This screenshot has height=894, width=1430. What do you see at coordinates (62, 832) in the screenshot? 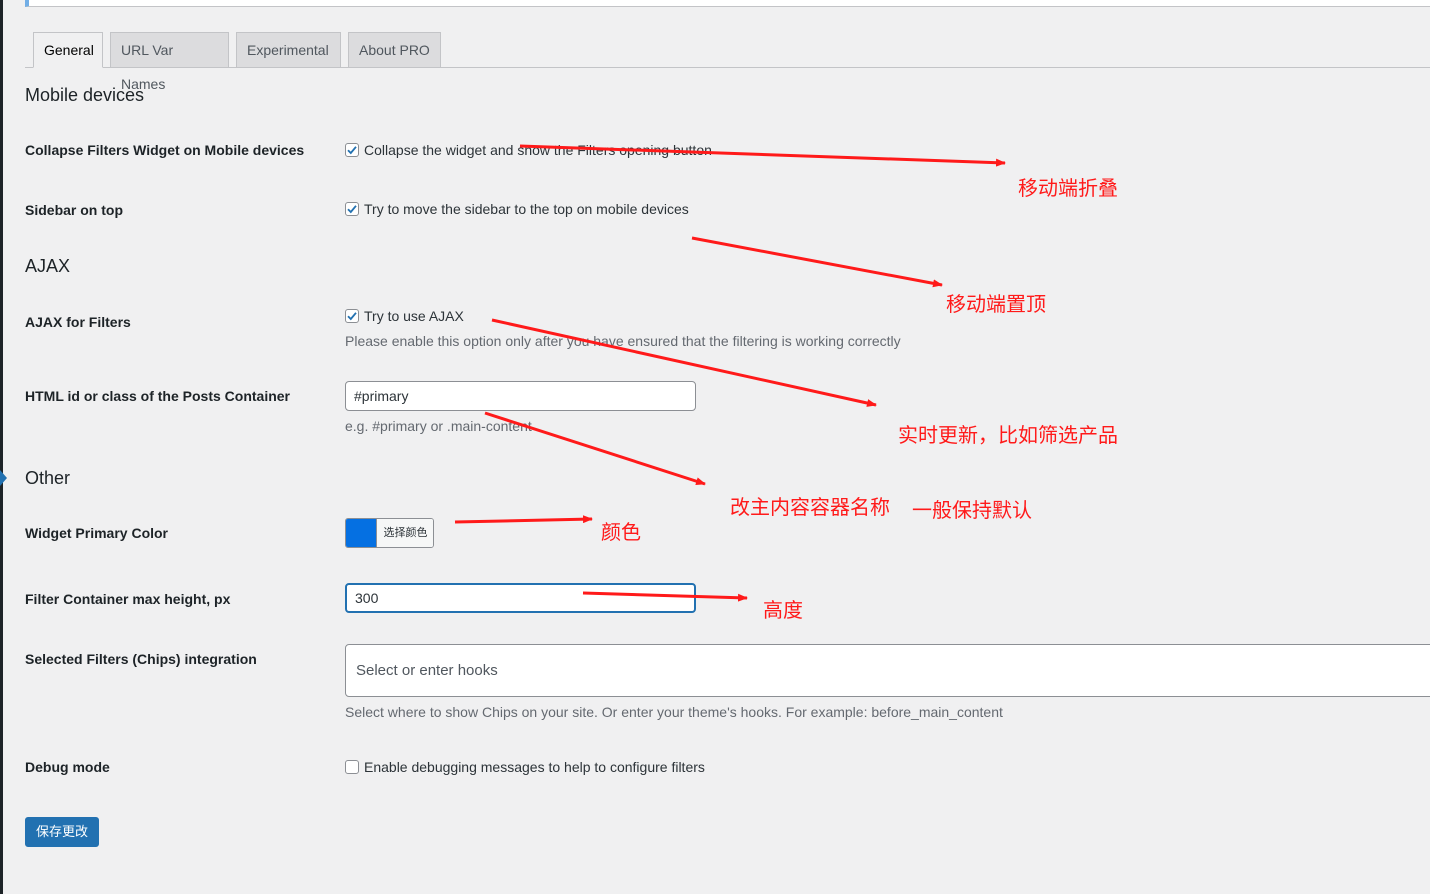
I see `save-changes-button: 保存更改` at bounding box center [62, 832].